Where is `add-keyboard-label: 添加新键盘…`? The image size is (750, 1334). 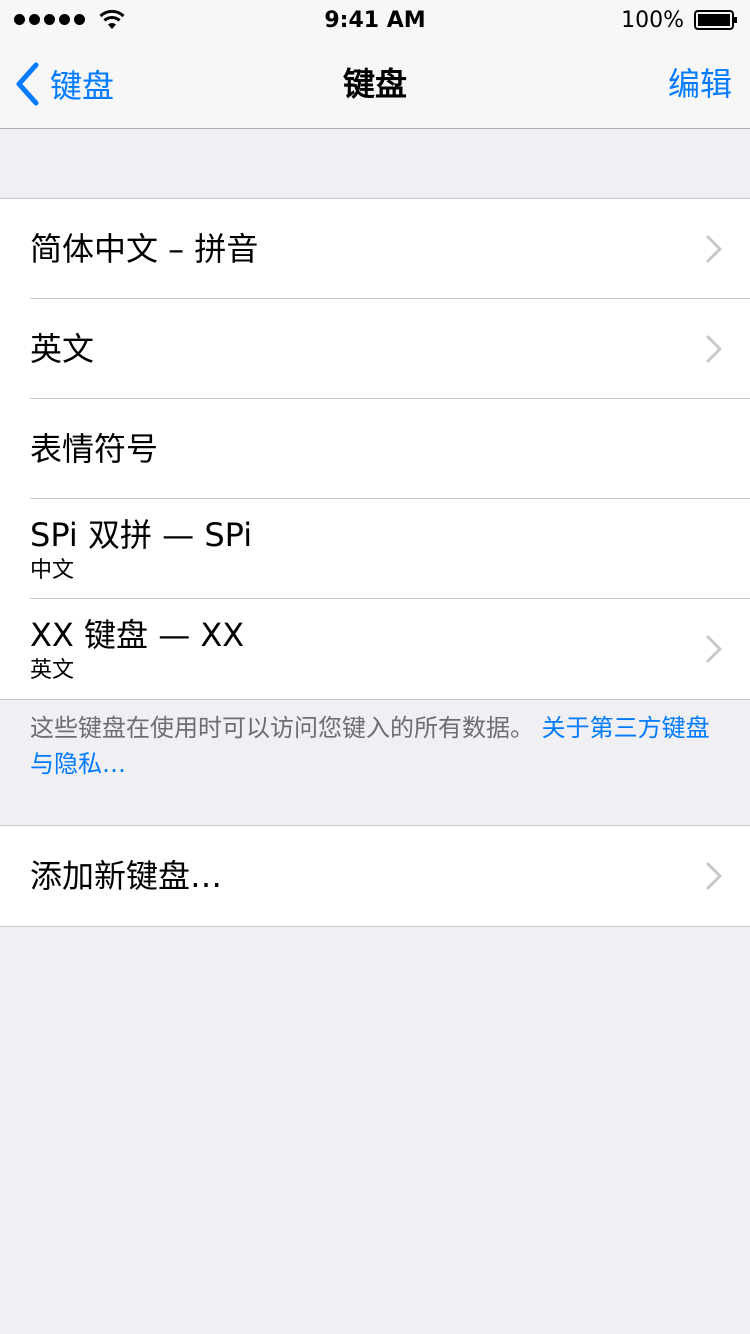
add-keyboard-label: 添加新键盘… is located at coordinates (126, 876).